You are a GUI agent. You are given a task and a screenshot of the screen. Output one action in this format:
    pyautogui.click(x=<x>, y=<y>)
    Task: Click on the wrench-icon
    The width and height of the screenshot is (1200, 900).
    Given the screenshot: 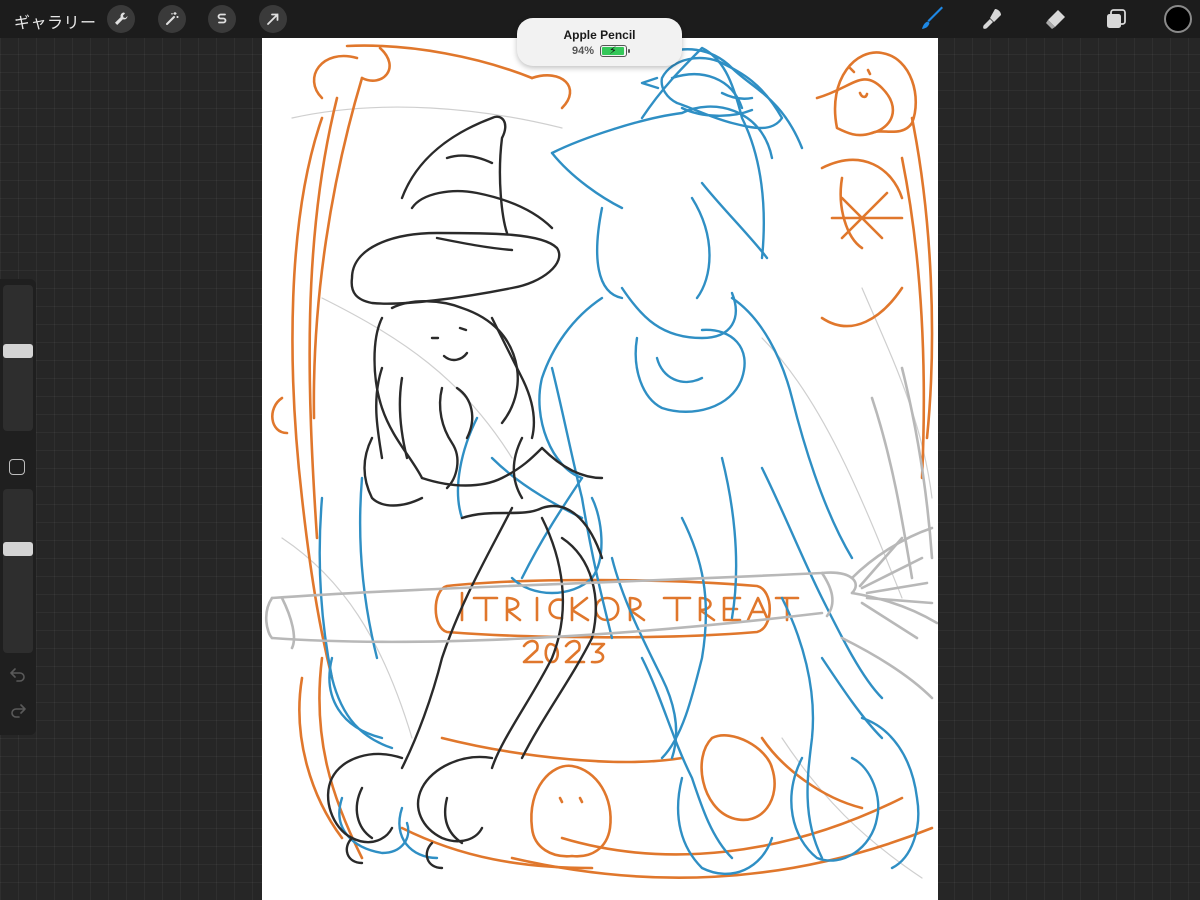 What is the action you would take?
    pyautogui.click(x=121, y=18)
    